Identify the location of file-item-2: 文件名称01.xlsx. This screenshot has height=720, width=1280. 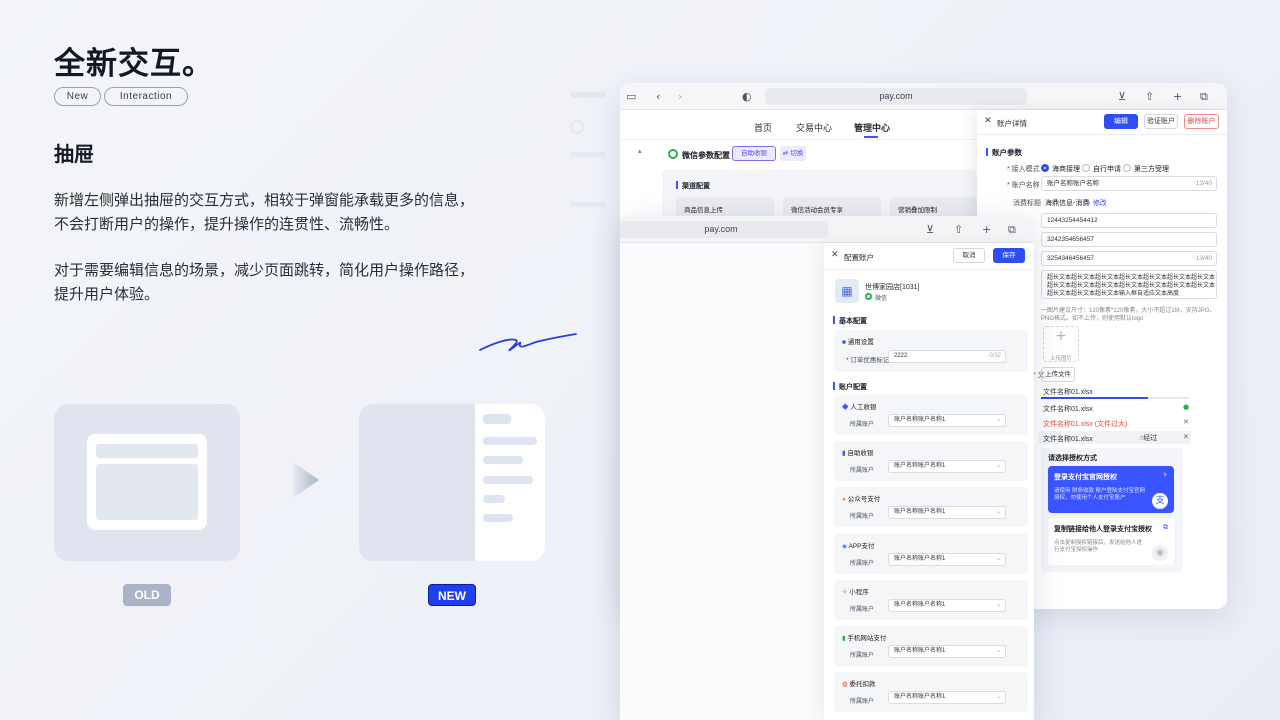
(1068, 409).